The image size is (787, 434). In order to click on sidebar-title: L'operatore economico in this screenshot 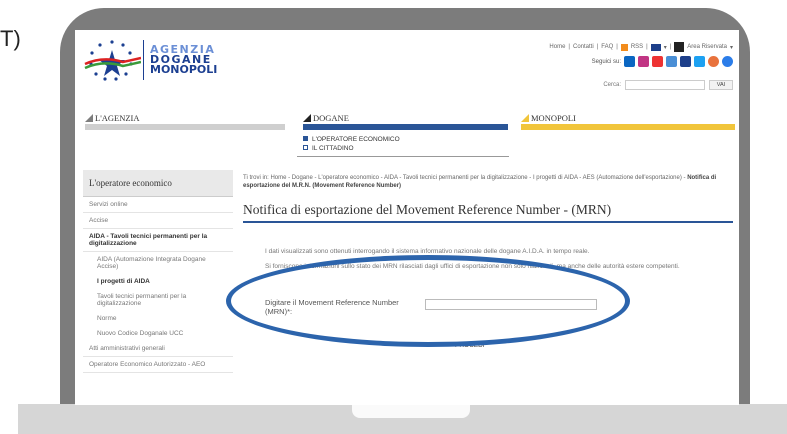, I will do `click(158, 183)`.